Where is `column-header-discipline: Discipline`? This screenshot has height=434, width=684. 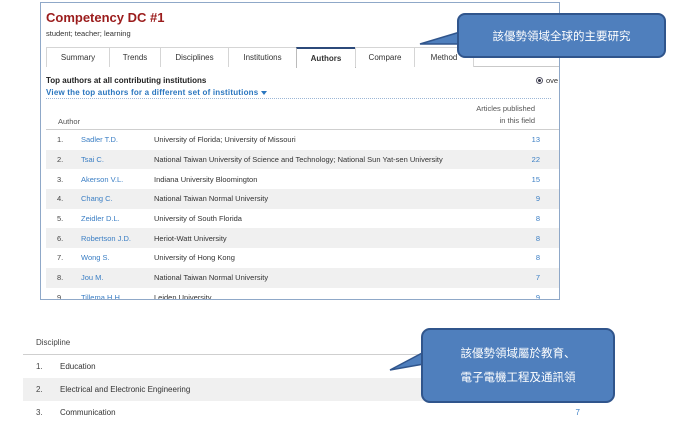
column-header-discipline: Discipline is located at coordinates (53, 342).